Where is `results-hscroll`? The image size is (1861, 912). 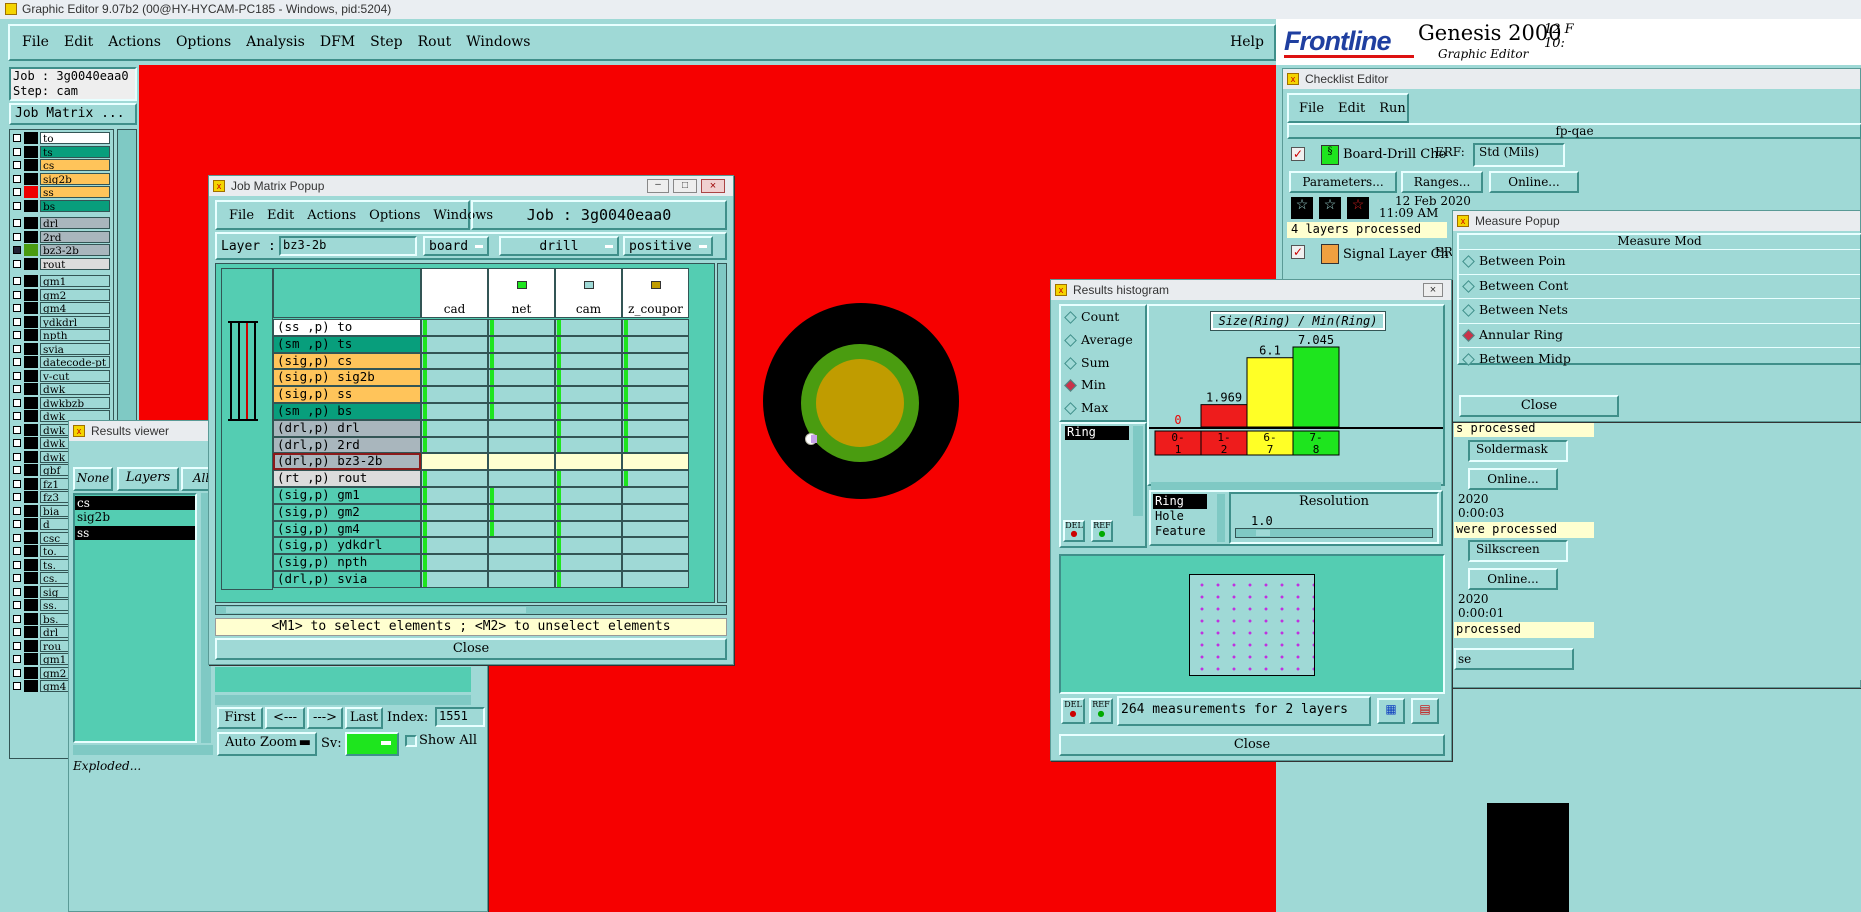
results-hscroll is located at coordinates (143, 750).